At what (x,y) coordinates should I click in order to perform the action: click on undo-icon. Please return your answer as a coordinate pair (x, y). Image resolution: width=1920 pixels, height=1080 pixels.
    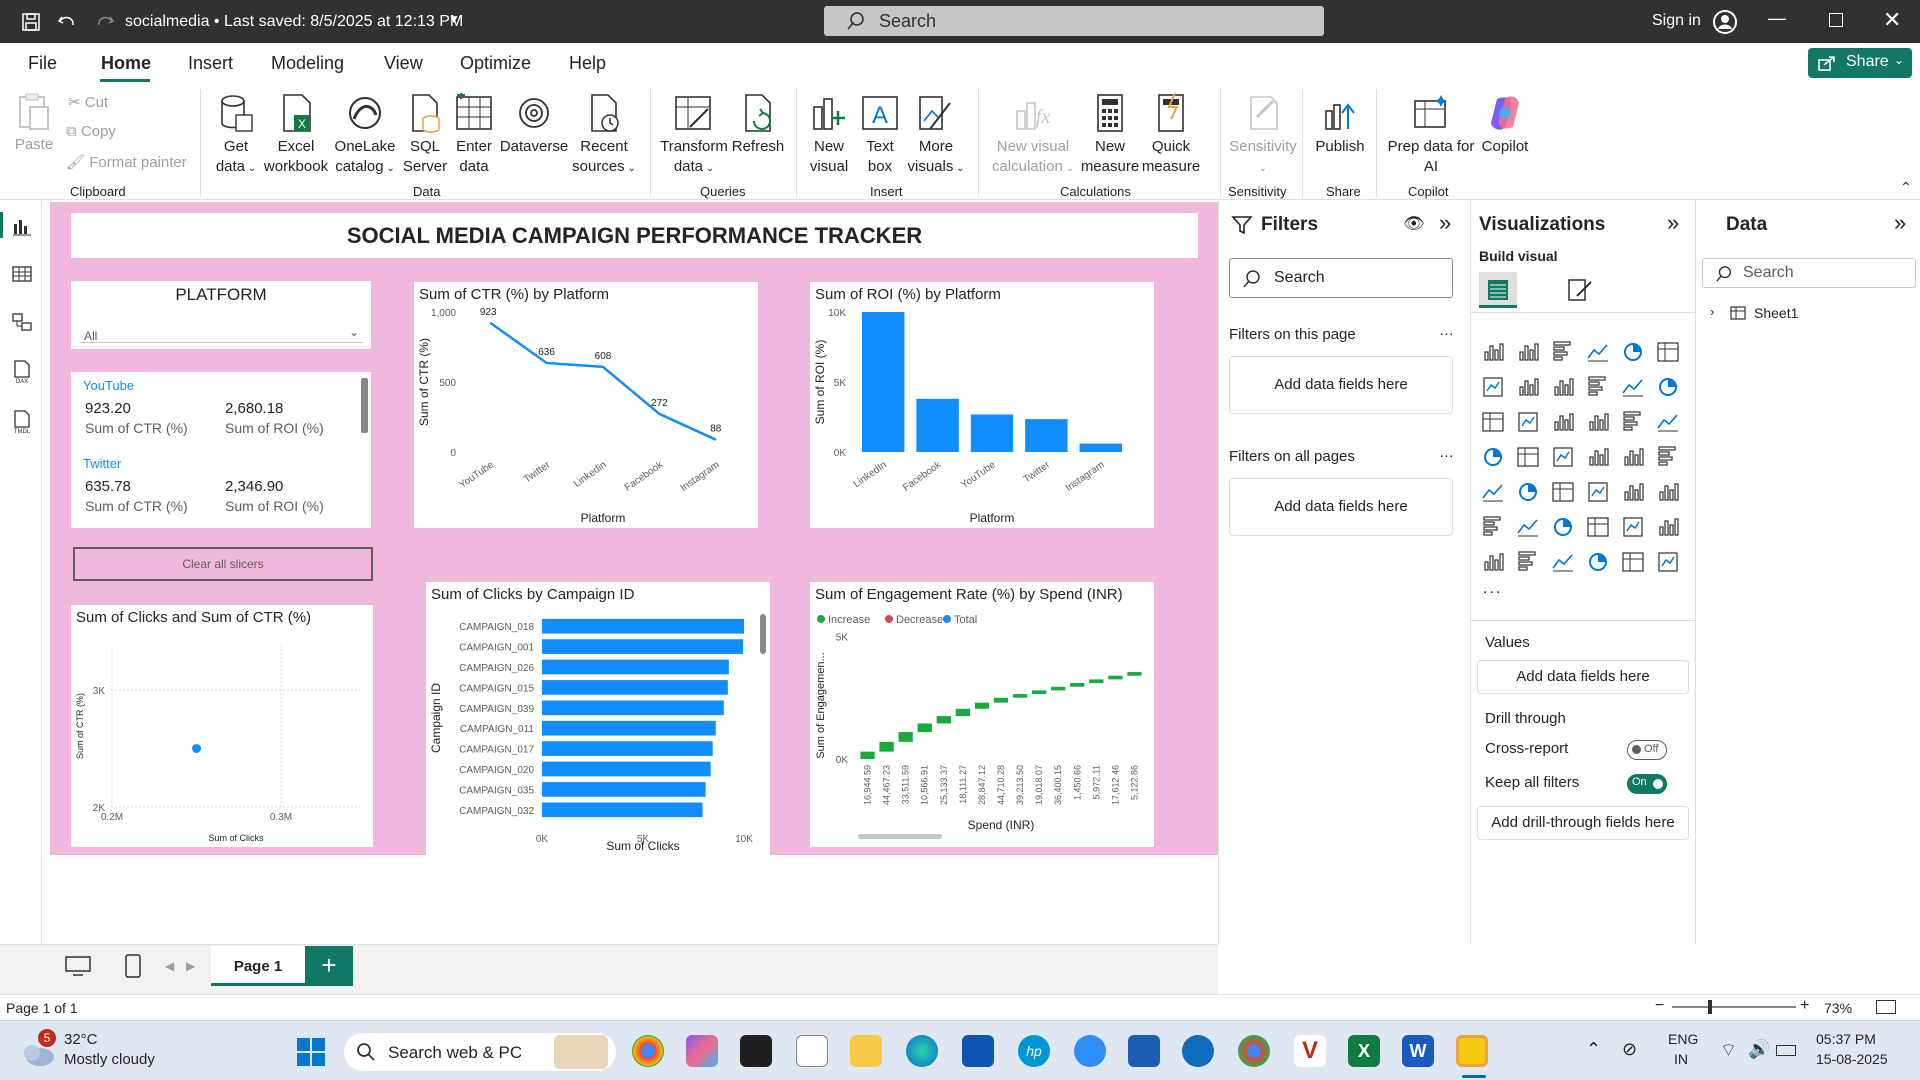
    Looking at the image, I should click on (67, 22).